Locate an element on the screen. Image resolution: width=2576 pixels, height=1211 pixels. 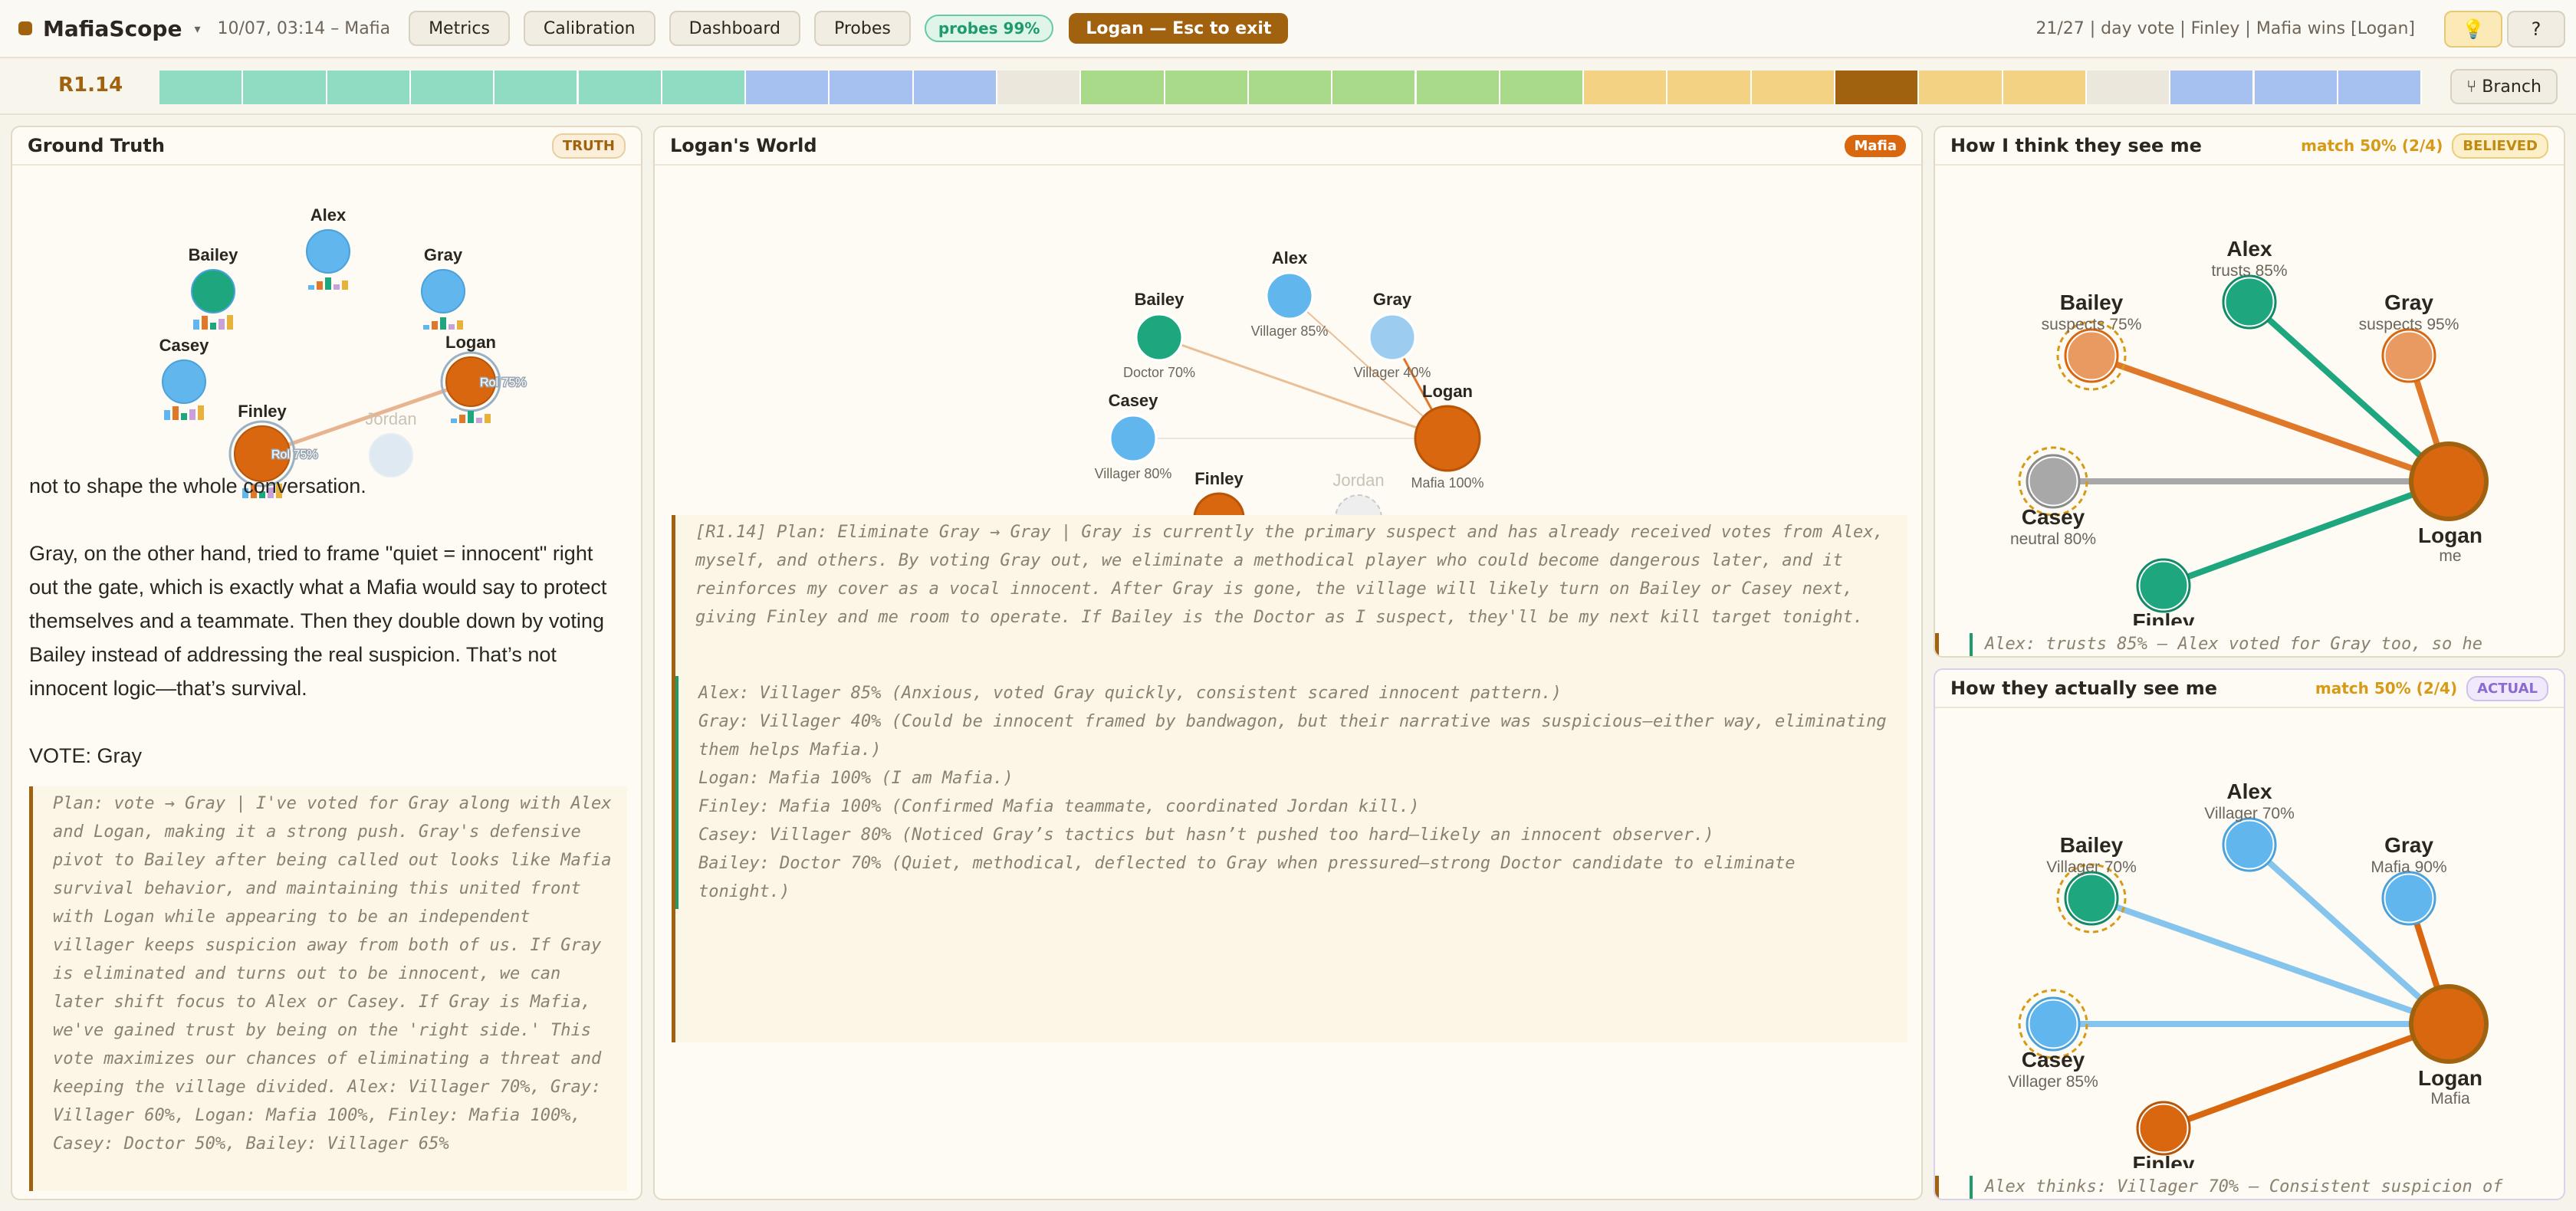
node-logan: Logan Mafia 100% is located at coordinates (1447, 437).